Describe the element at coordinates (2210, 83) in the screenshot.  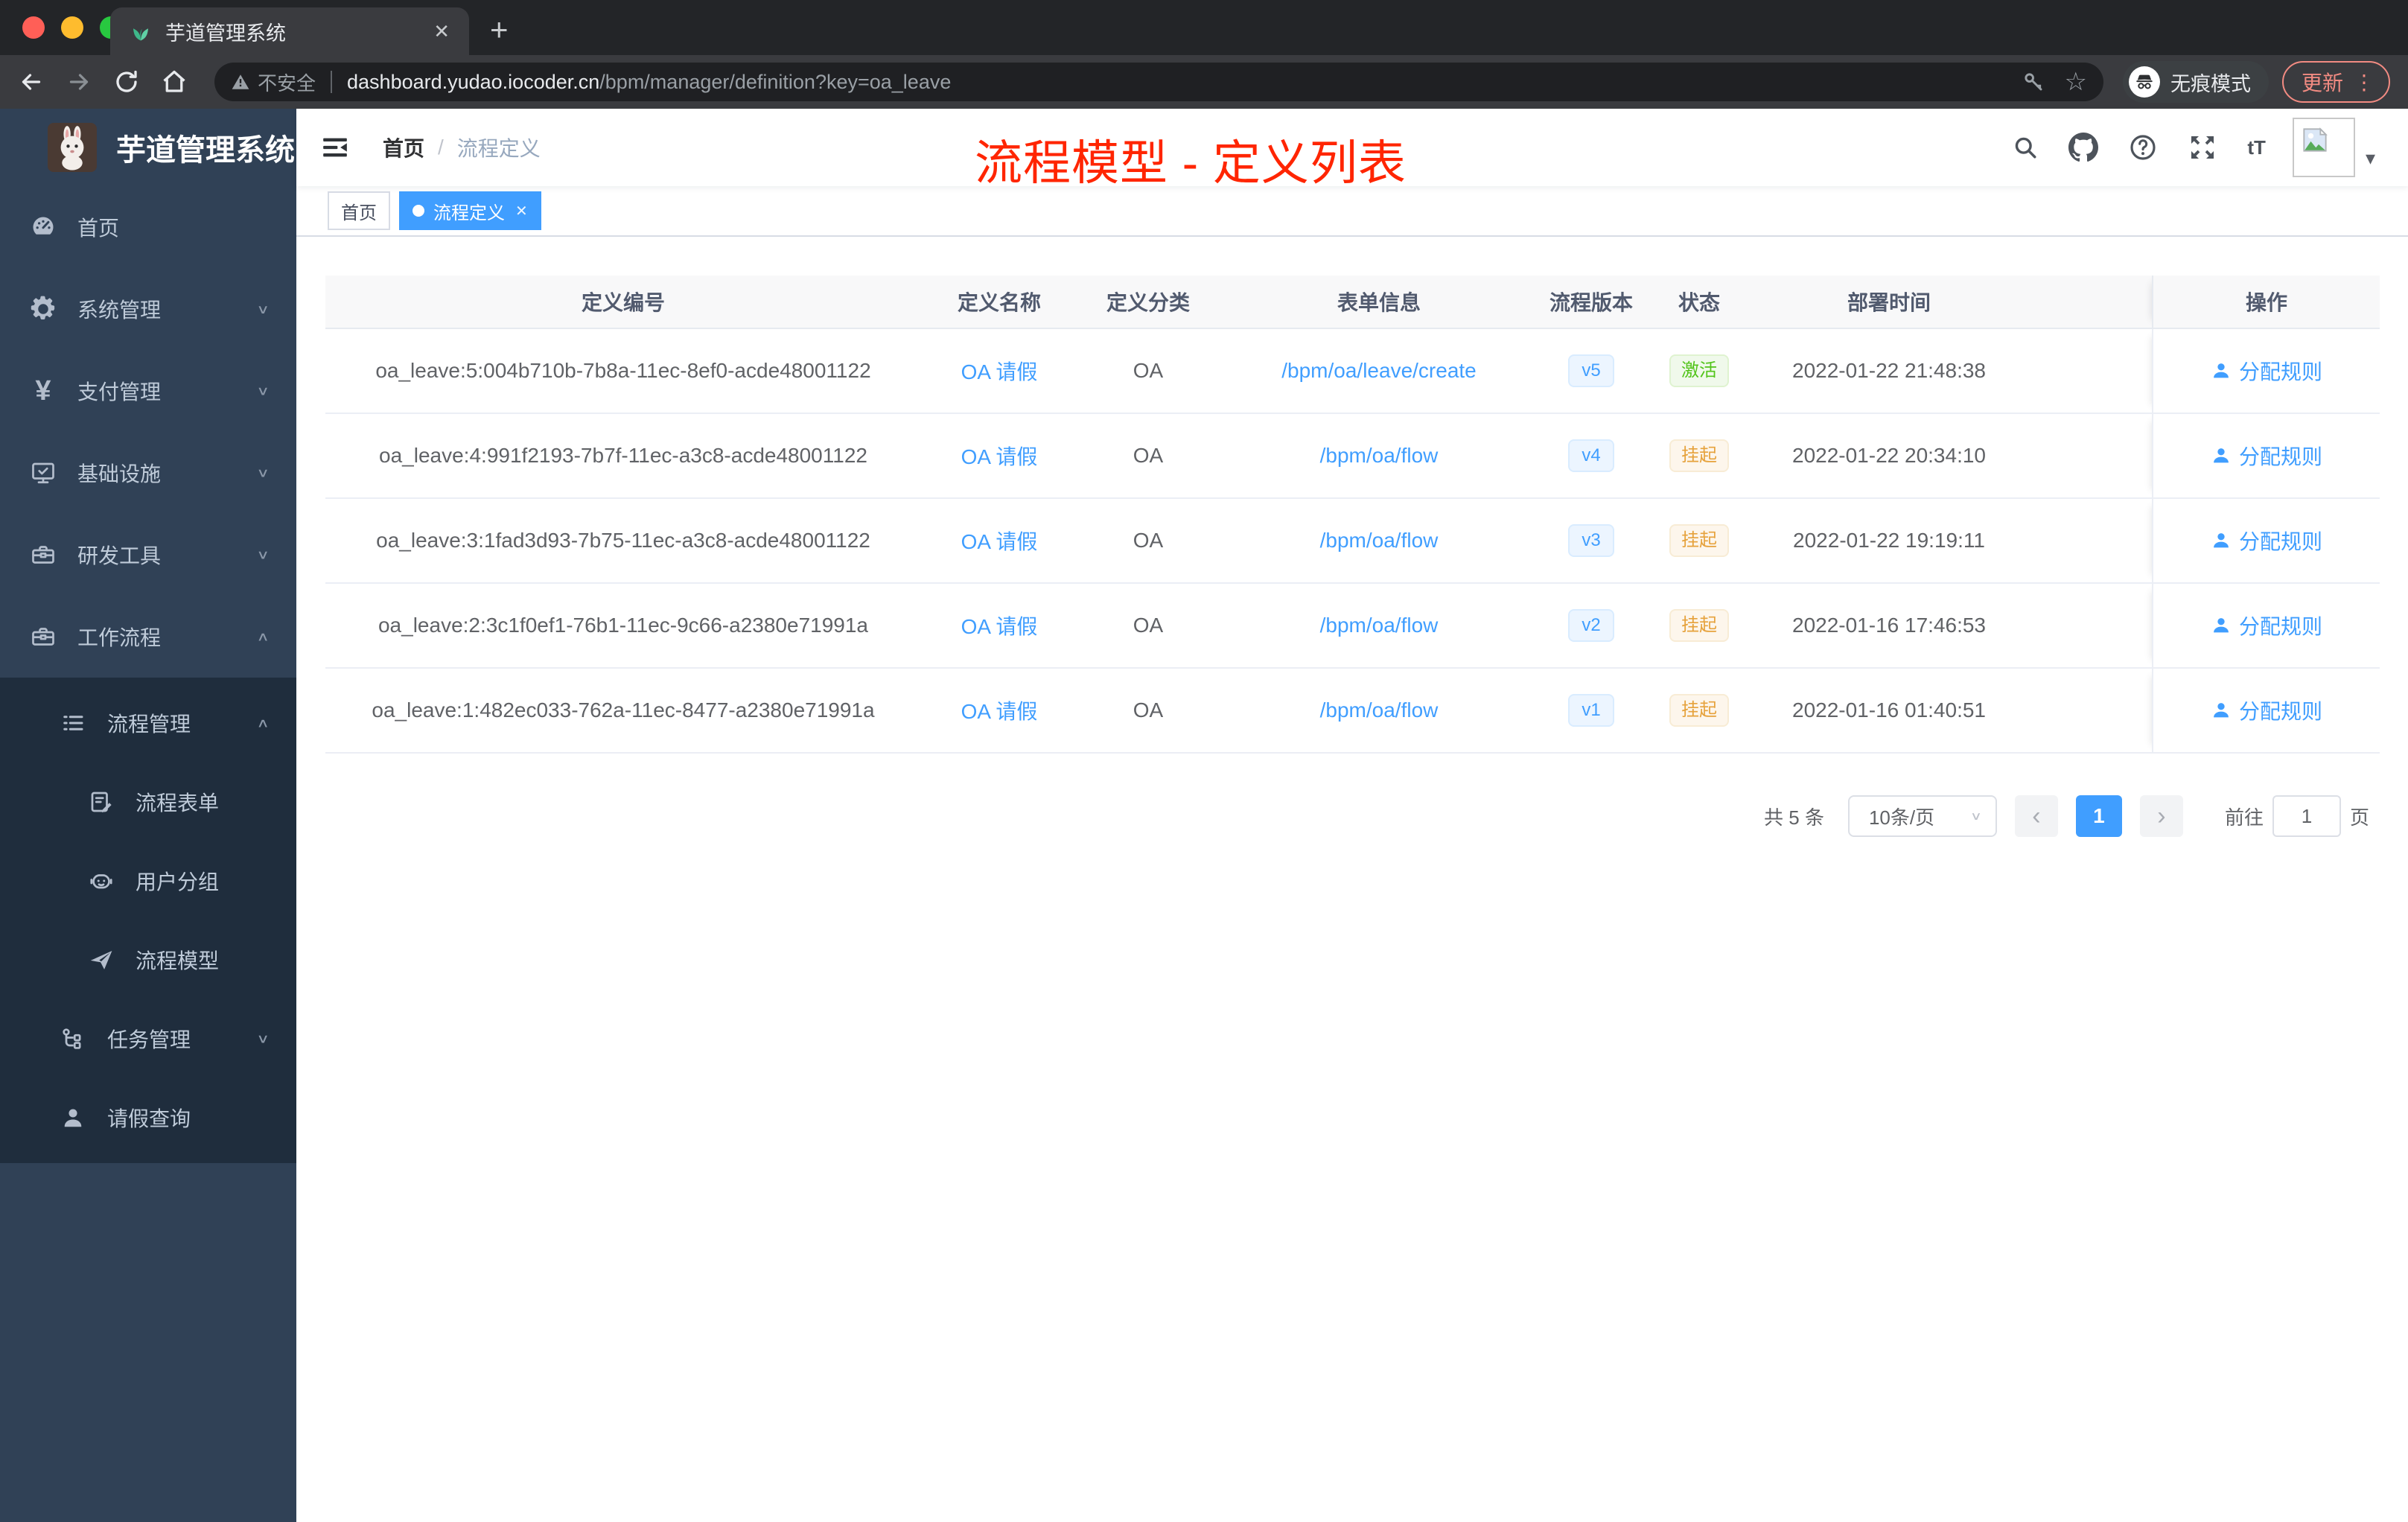
I see `incognito-label: 无痕模式` at that location.